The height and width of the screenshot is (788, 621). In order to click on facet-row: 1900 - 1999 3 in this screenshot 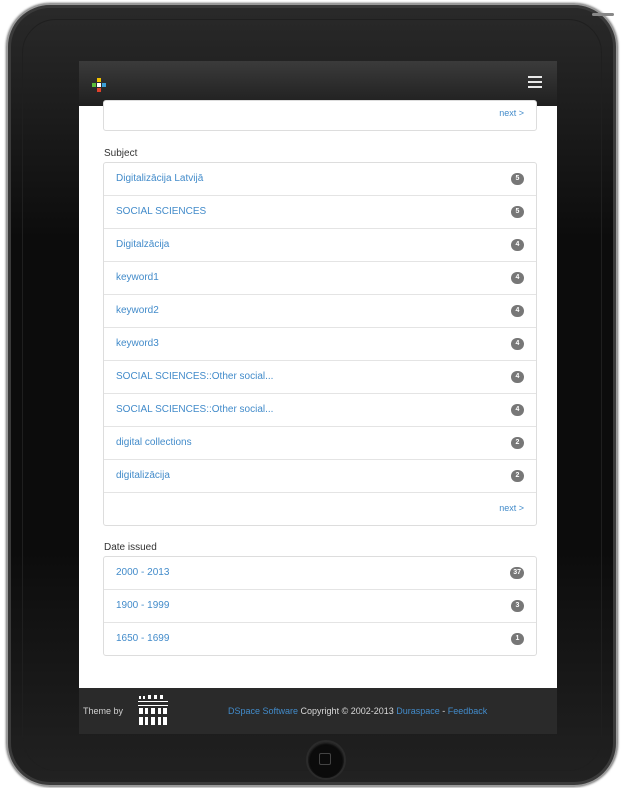, I will do `click(320, 606)`.